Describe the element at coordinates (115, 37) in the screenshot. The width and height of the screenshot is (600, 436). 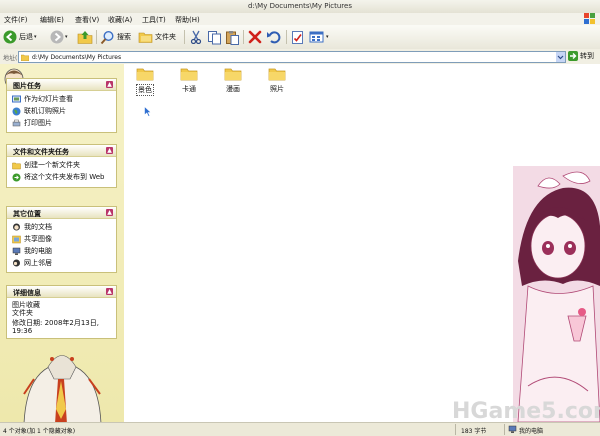
I see `search-button: 搜索` at that location.